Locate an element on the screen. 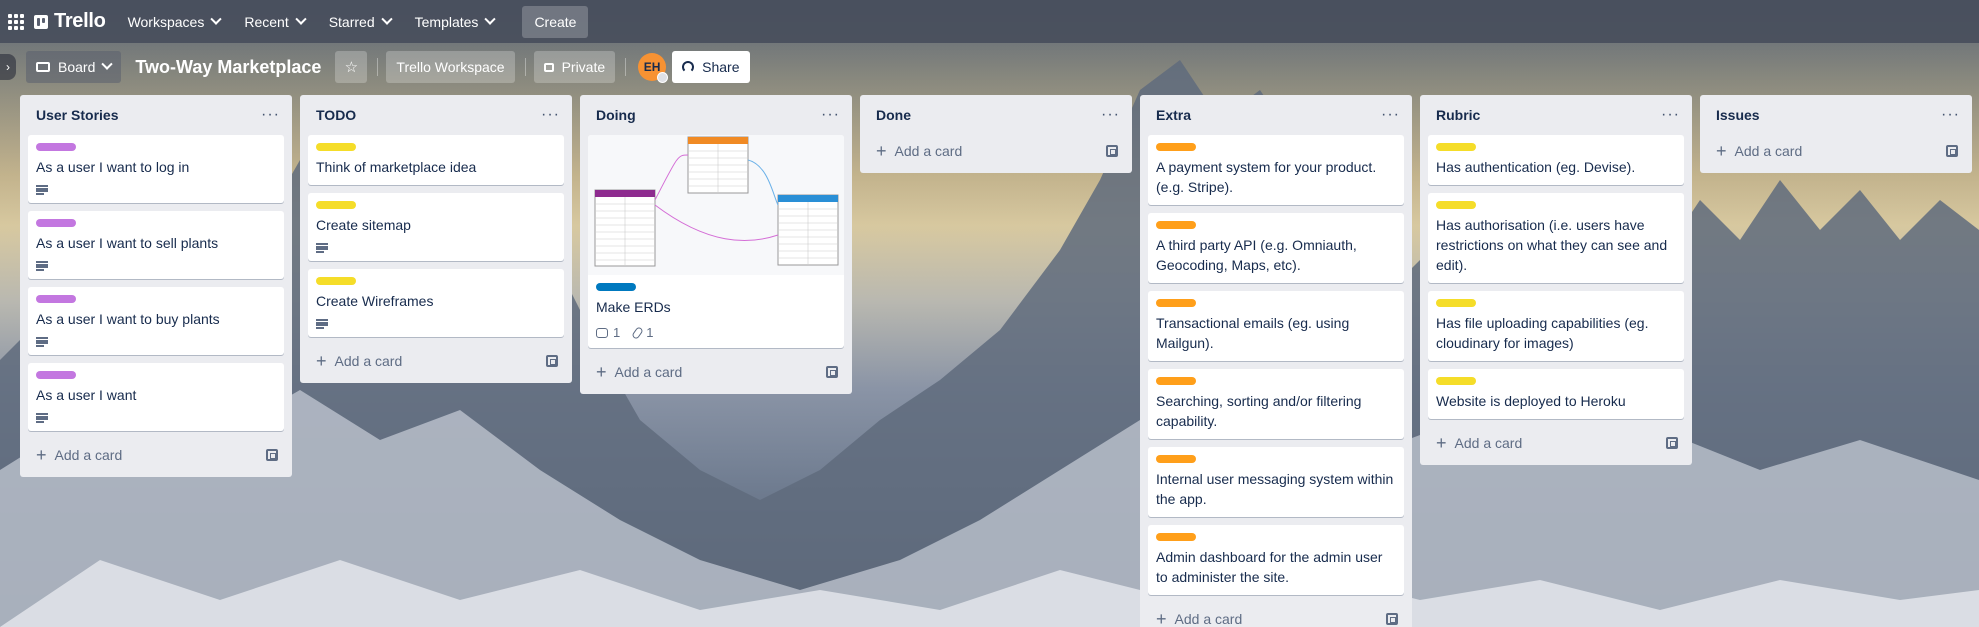 The height and width of the screenshot is (627, 1979). card: Create sitemap is located at coordinates (436, 227).